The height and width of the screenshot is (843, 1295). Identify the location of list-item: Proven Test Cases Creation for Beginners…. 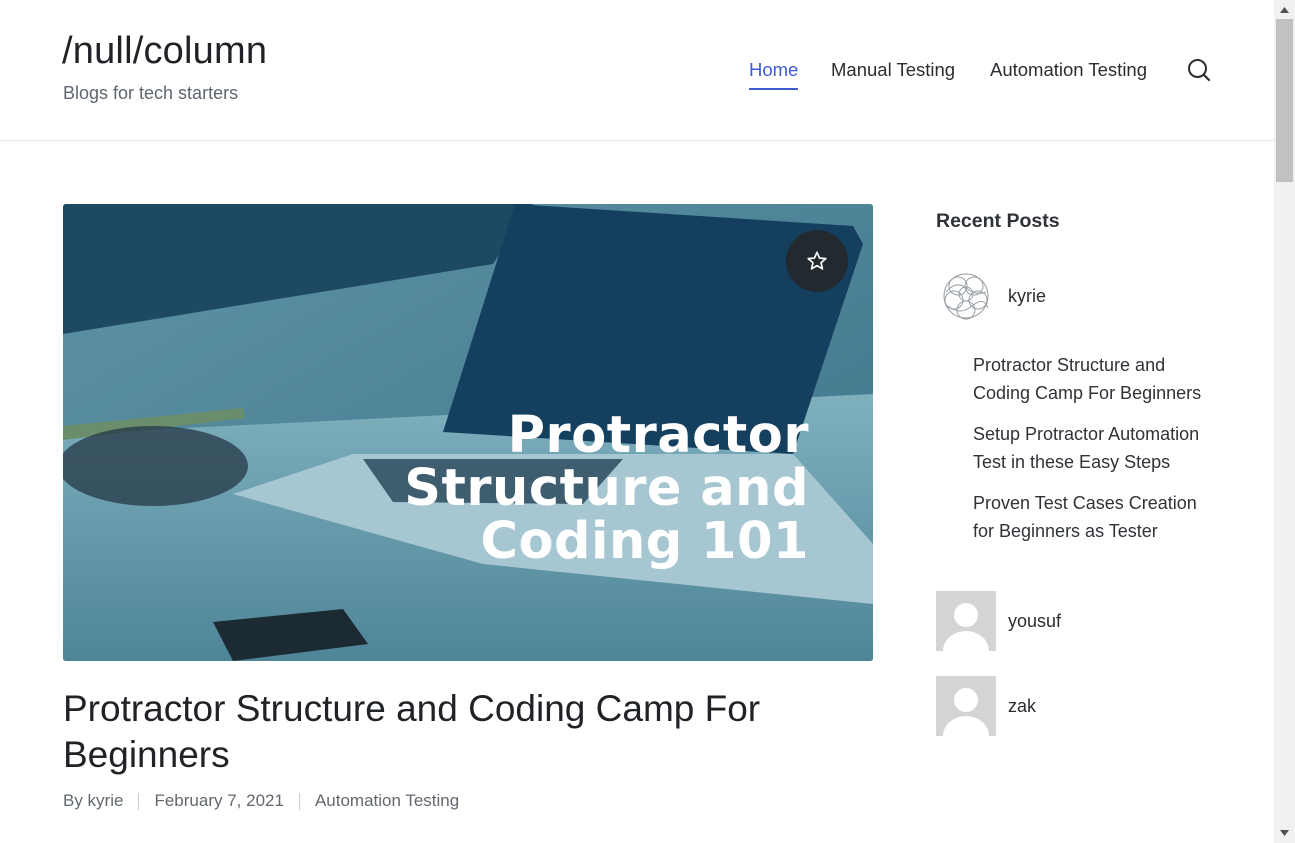
(1095, 517).